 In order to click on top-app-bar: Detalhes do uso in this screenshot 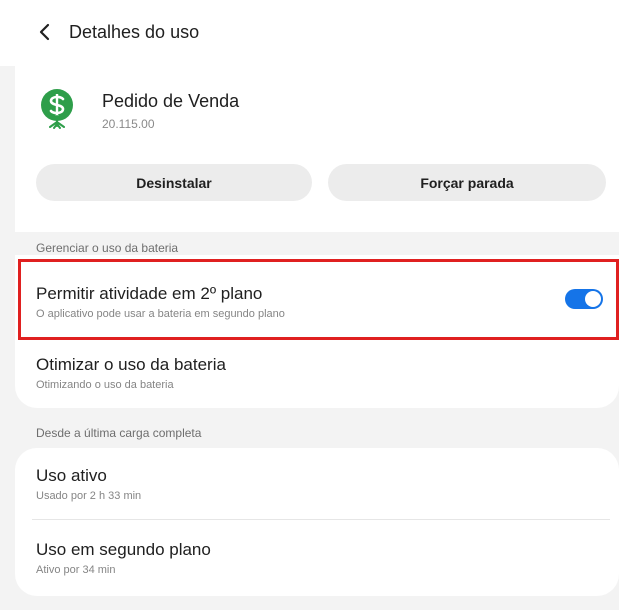, I will do `click(309, 33)`.